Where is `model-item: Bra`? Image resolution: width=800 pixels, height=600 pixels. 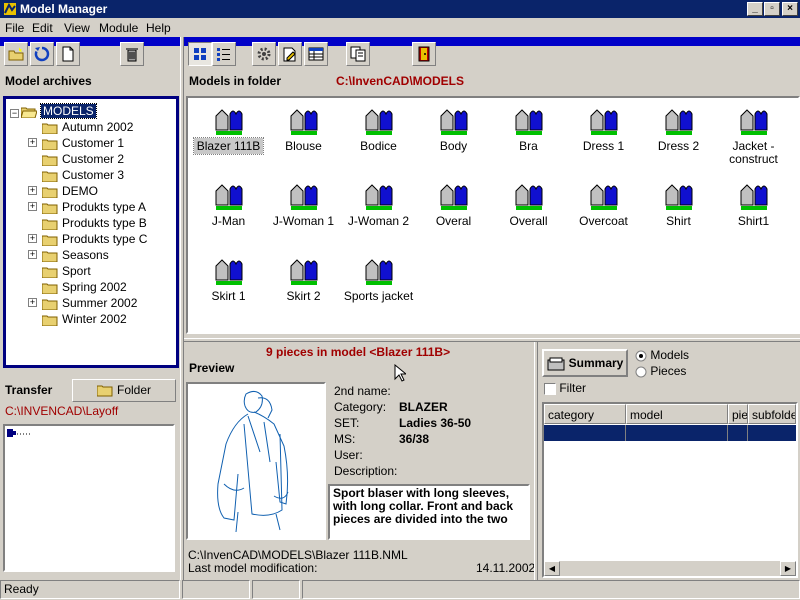
model-item: Bra is located at coordinates (528, 130).